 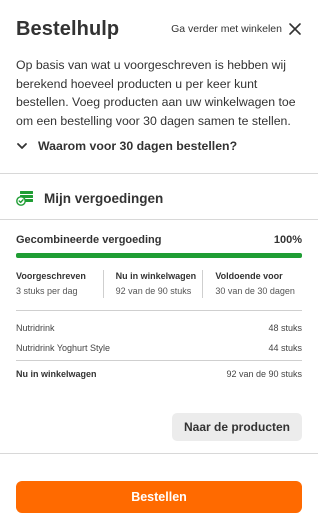 I want to click on reimbursement-progress-bar, so click(x=159, y=255).